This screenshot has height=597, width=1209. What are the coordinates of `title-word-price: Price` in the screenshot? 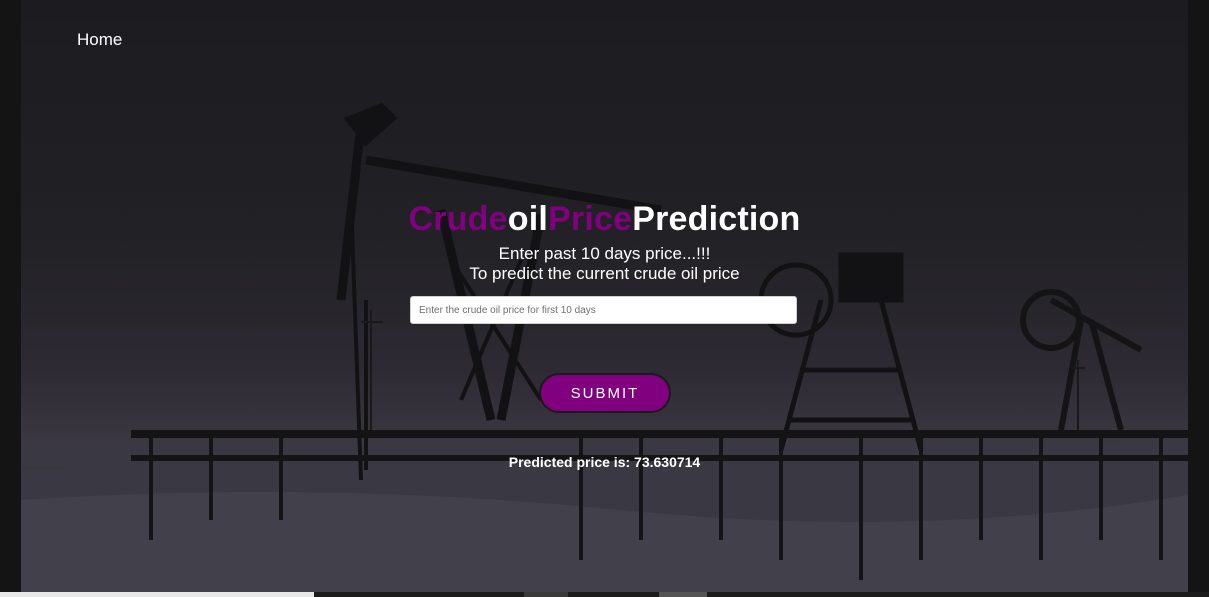 It's located at (590, 219).